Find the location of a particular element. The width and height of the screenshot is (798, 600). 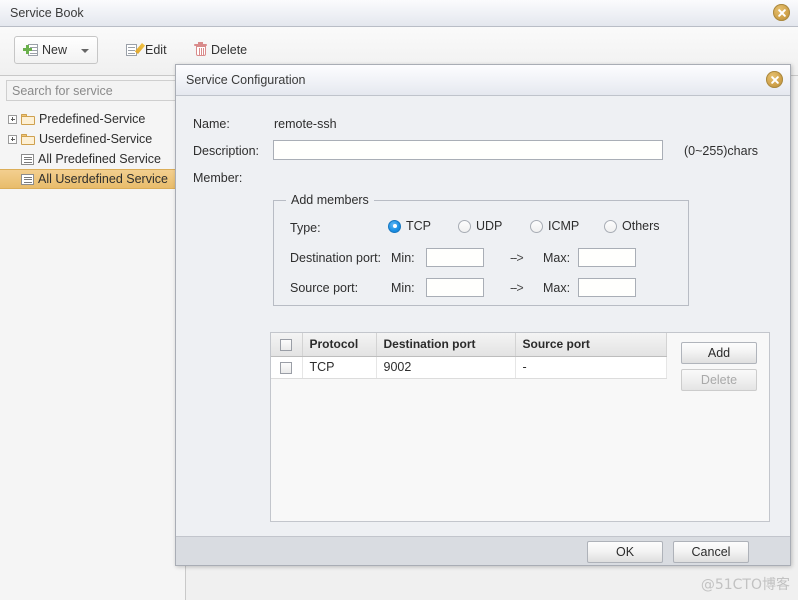

table-header-row: Protocol Destination port Source port is located at coordinates (469, 345).